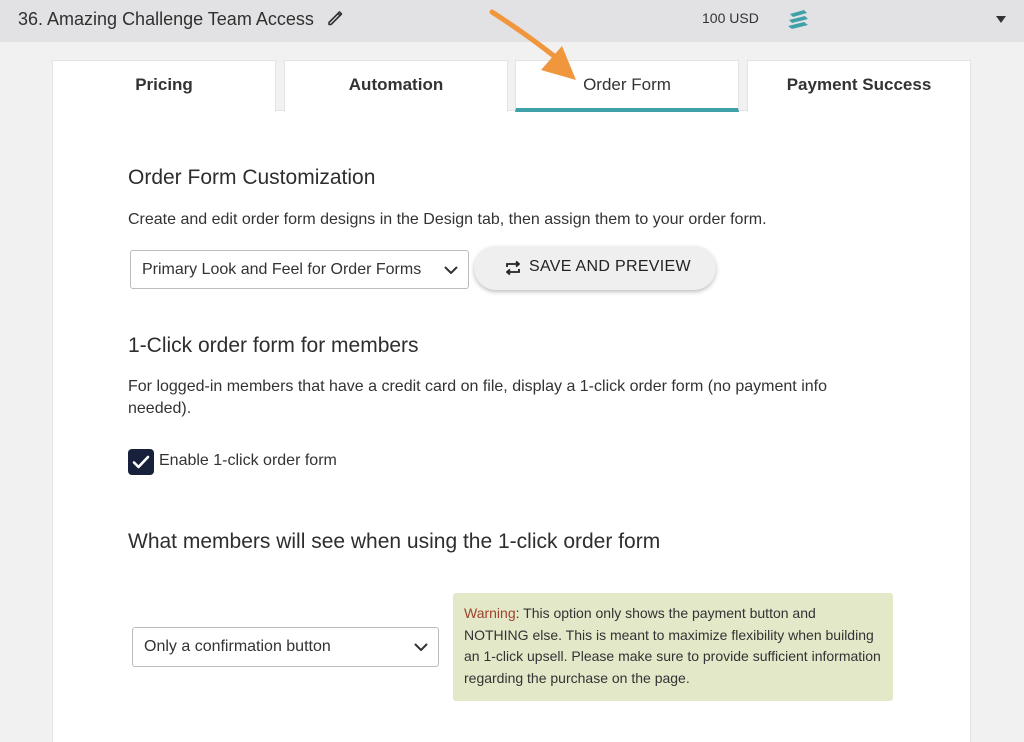 This screenshot has height=742, width=1024. Describe the element at coordinates (248, 461) in the screenshot. I see `enable-one-click-label: Enable 1-click order form` at that location.